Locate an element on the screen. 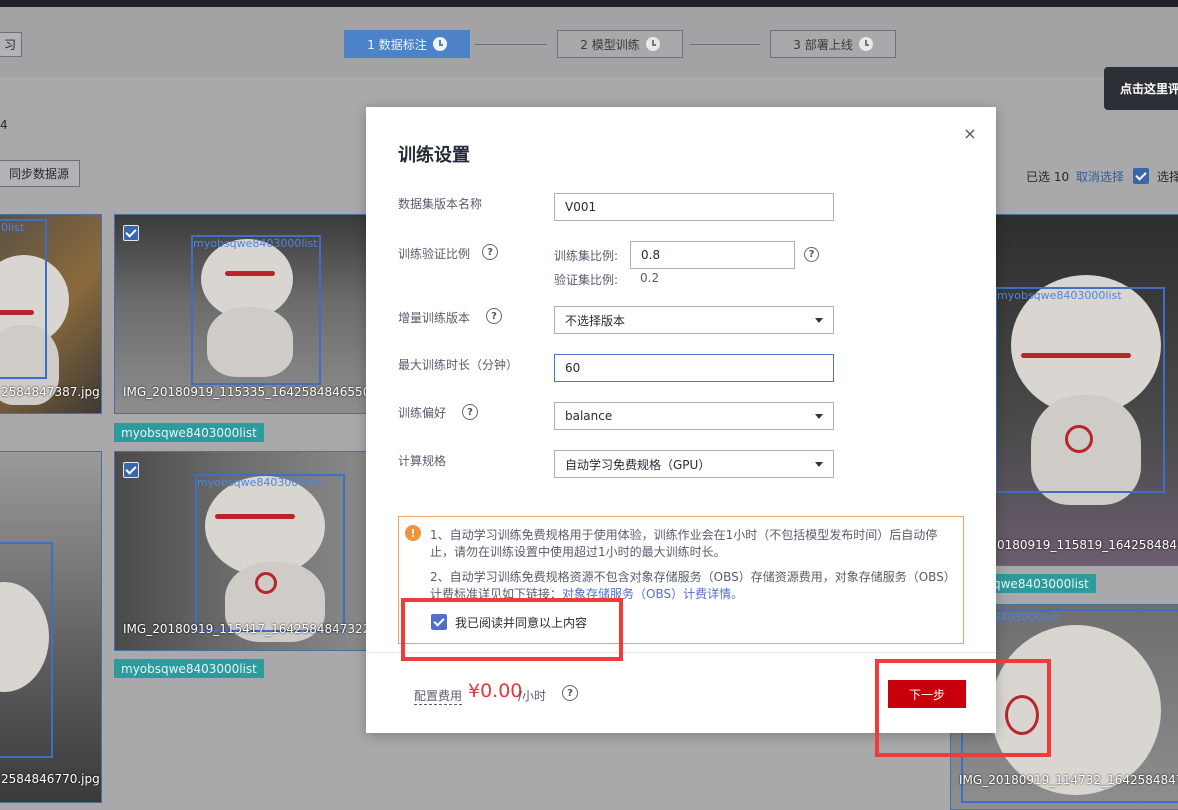 Image resolution: width=1178 pixels, height=810 pixels. step-data-labeling: 1 数据标注 is located at coordinates (407, 44).